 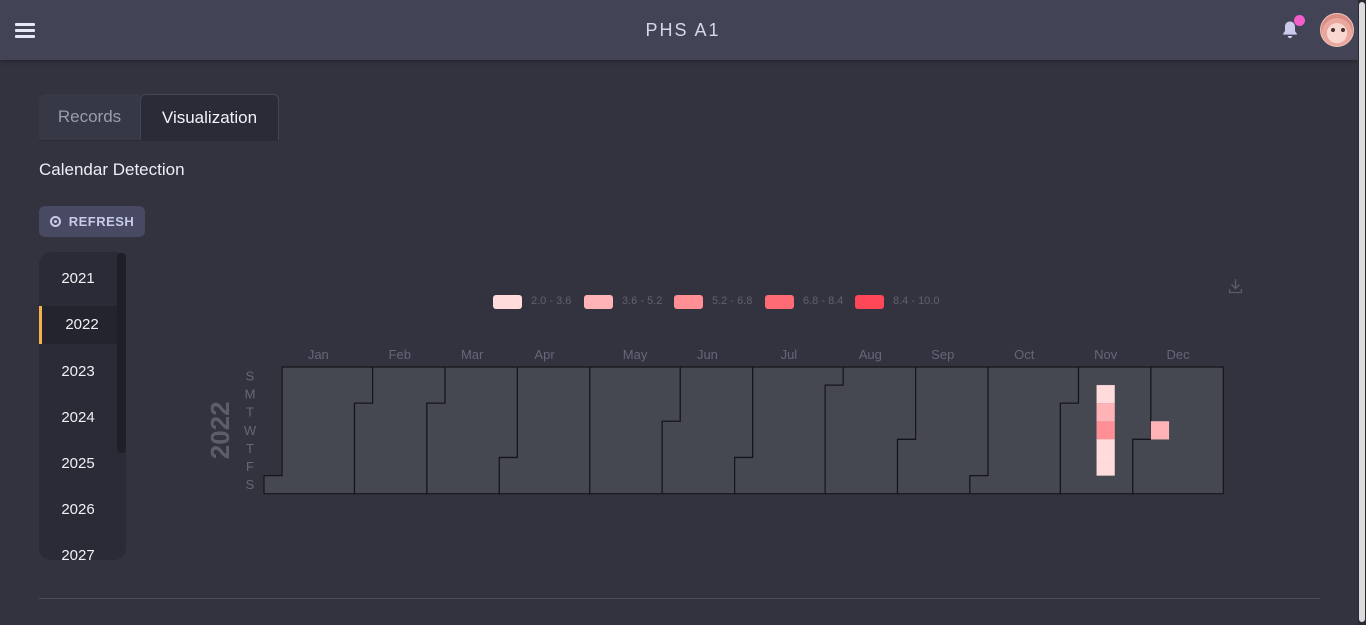 I want to click on month-label: Nov, so click(x=1106, y=354).